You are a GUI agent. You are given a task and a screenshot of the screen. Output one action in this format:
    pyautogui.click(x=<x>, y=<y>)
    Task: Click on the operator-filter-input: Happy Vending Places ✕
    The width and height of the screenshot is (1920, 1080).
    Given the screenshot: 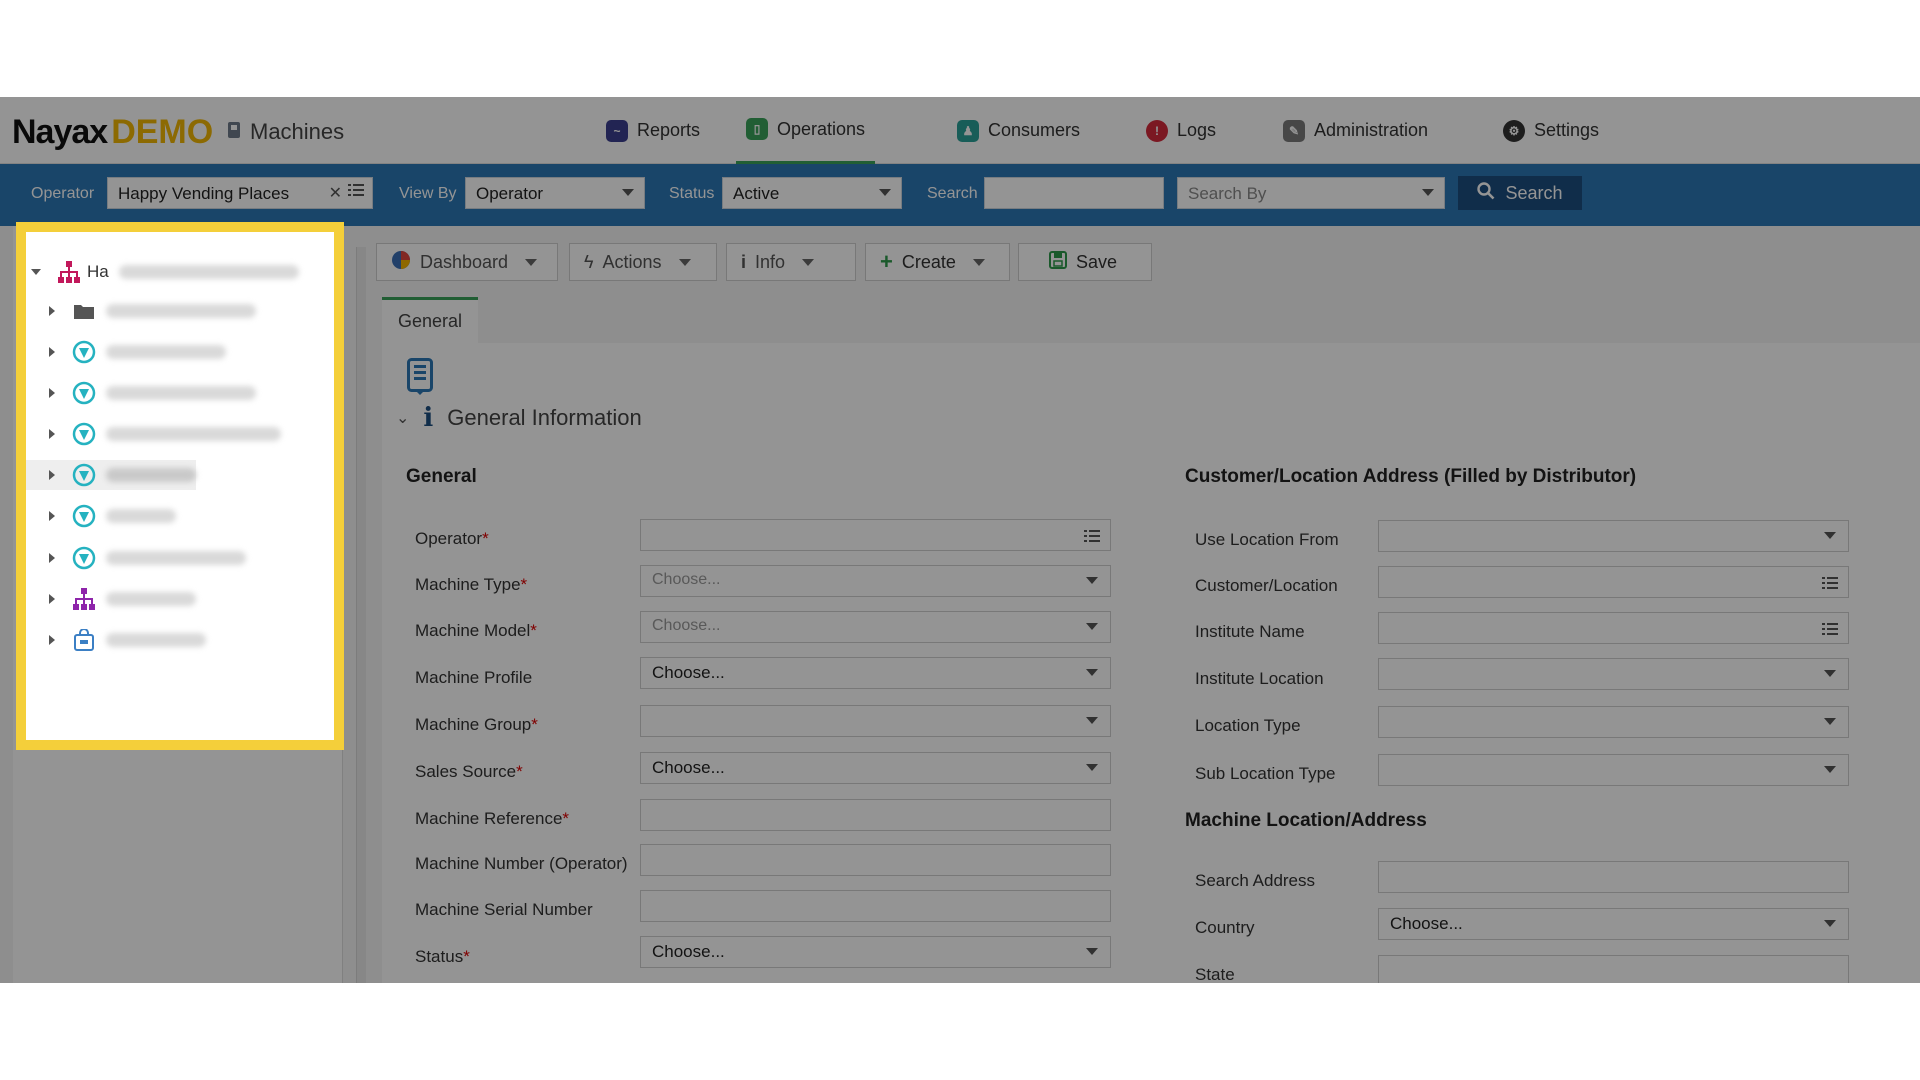 What is the action you would take?
    pyautogui.click(x=240, y=193)
    